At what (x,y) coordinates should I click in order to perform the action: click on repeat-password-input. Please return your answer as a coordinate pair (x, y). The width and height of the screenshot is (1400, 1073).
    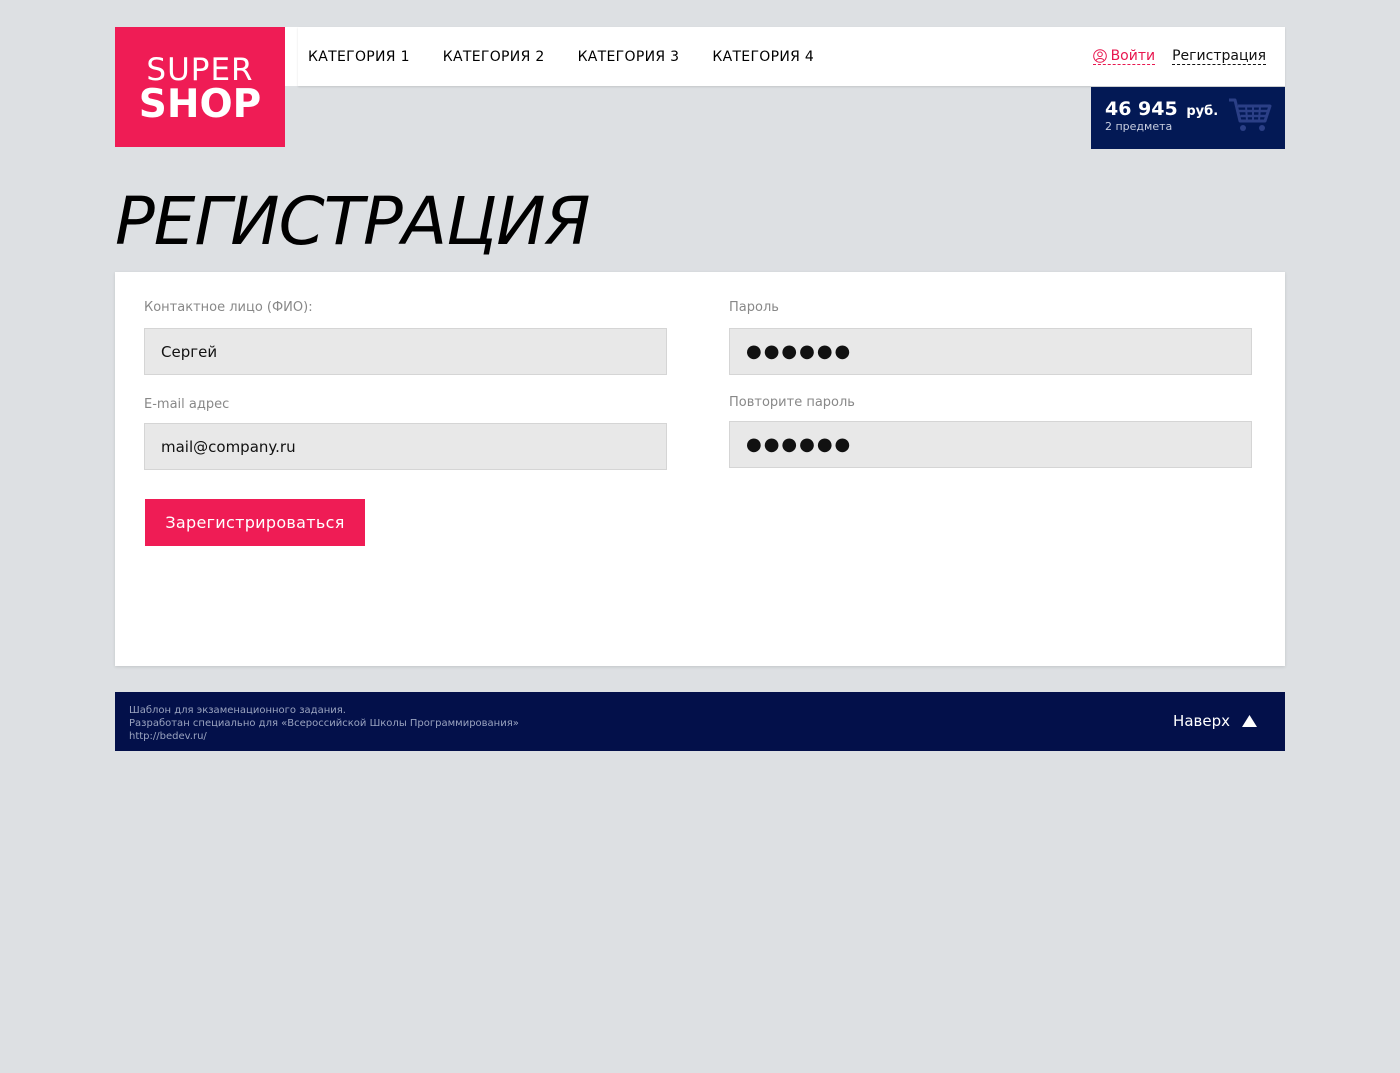
    Looking at the image, I should click on (990, 444).